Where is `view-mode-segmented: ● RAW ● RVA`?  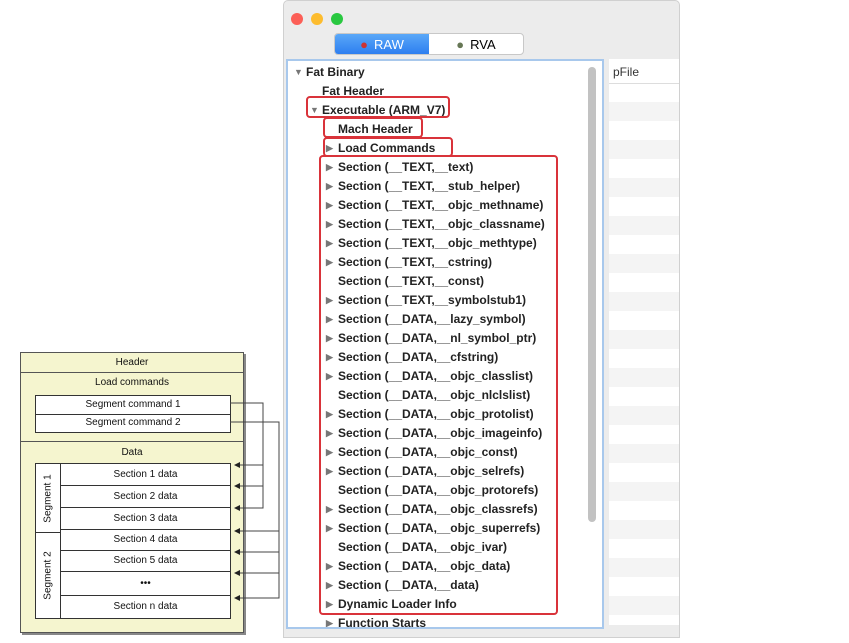
view-mode-segmented: ● RAW ● RVA is located at coordinates (429, 44).